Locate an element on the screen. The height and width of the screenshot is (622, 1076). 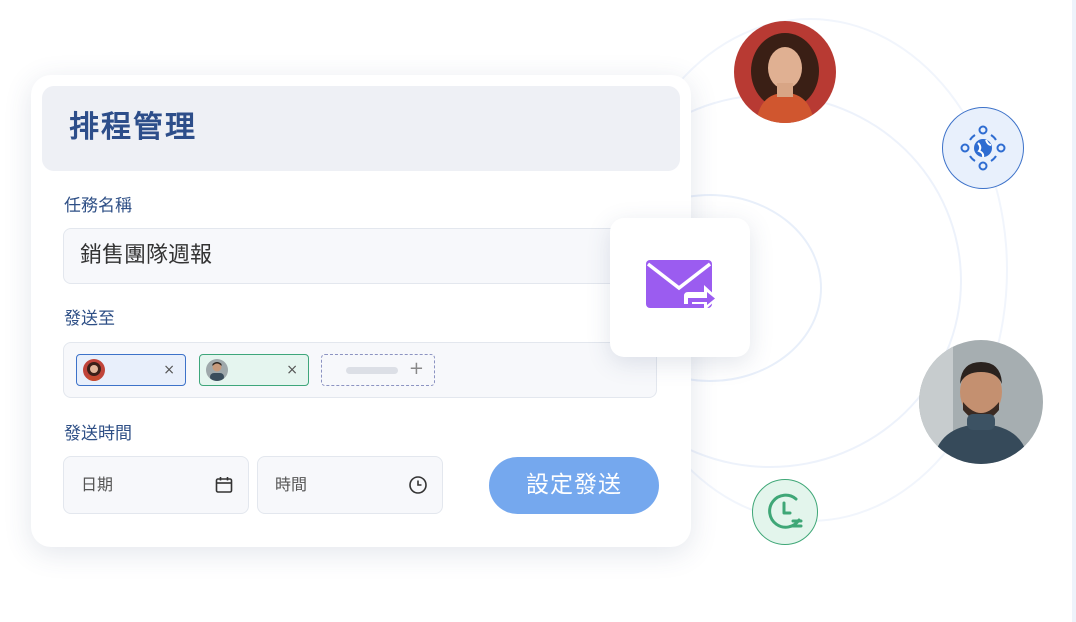
avatar-woman-photo is located at coordinates (785, 72).